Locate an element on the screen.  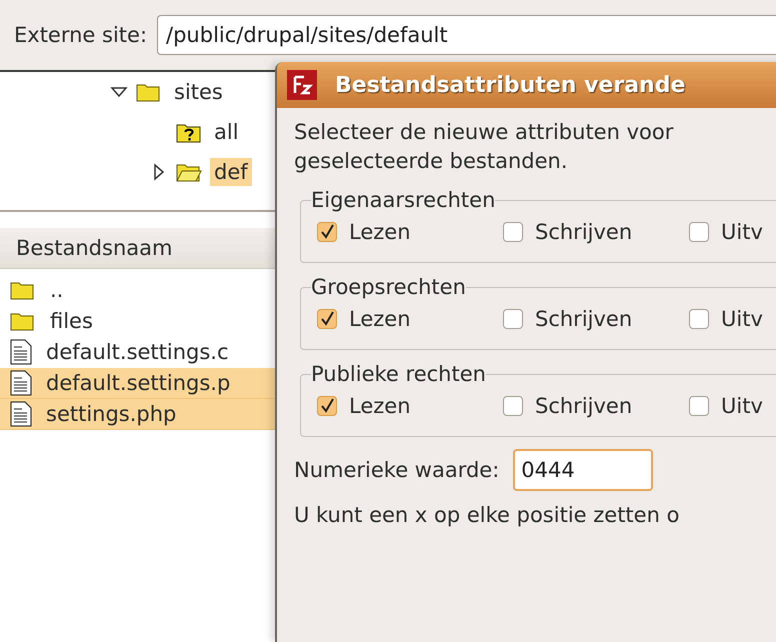
file-row: files is located at coordinates (137, 321).